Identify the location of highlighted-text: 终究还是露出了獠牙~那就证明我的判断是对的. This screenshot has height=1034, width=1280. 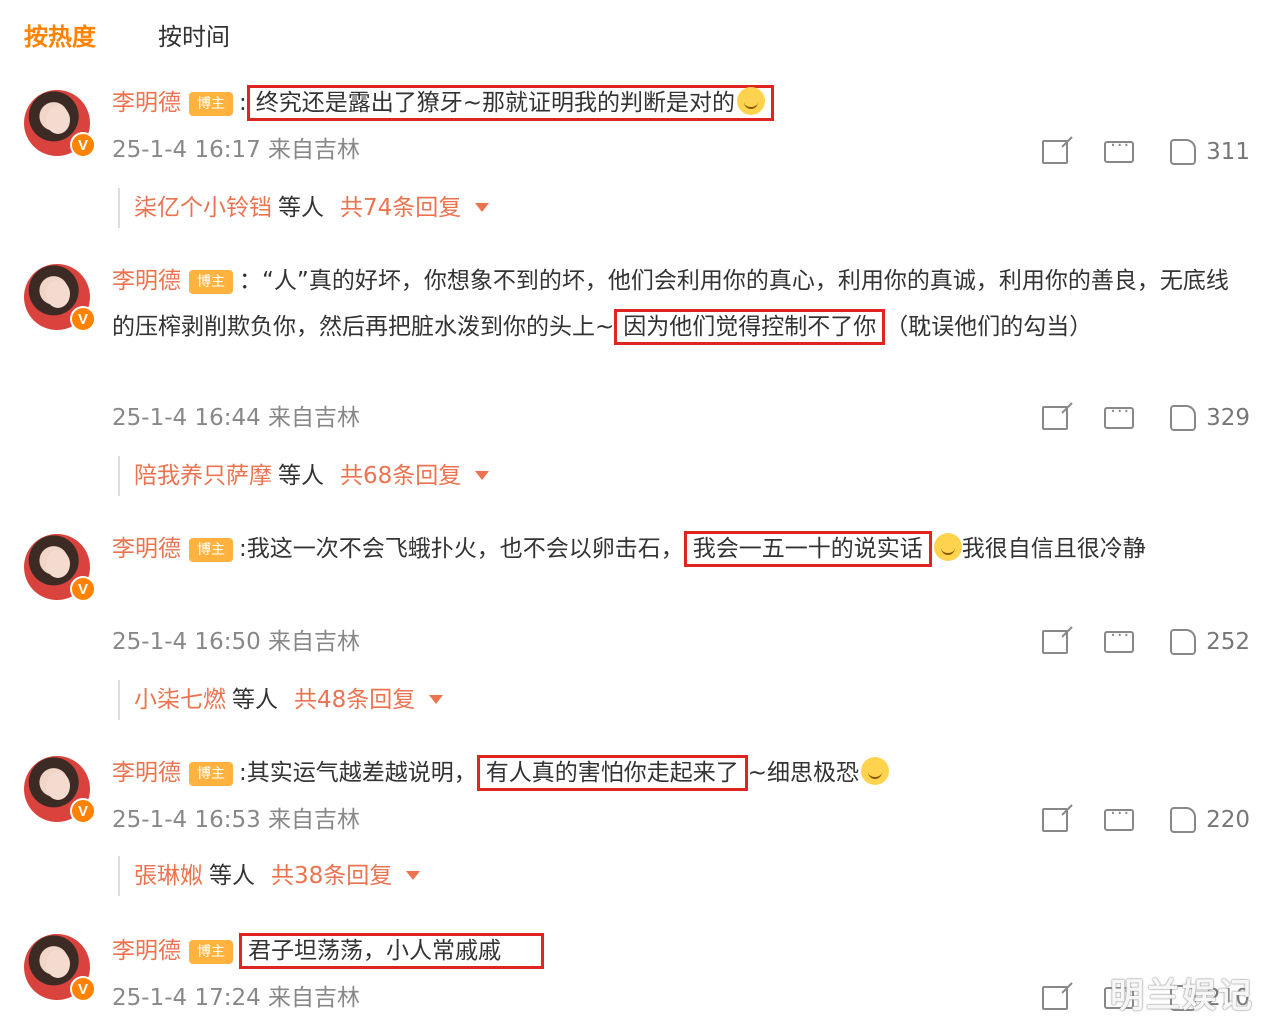
(510, 103).